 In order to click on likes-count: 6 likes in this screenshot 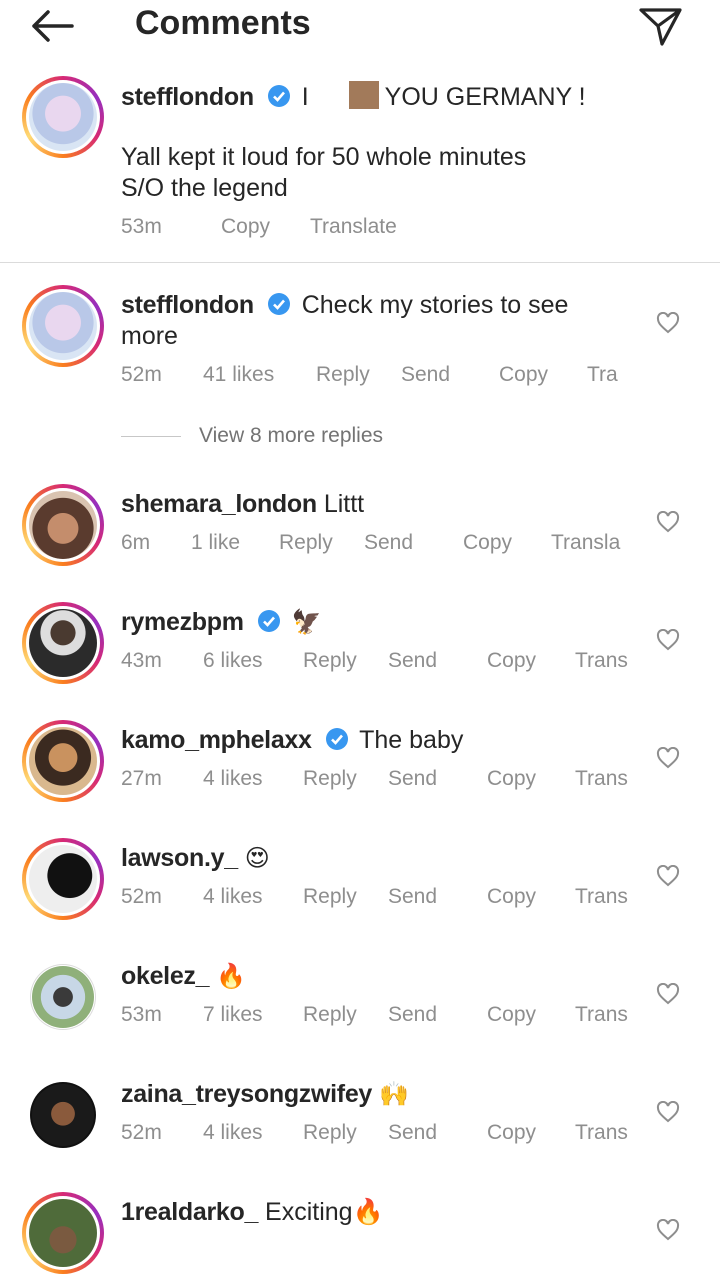, I will do `click(233, 661)`.